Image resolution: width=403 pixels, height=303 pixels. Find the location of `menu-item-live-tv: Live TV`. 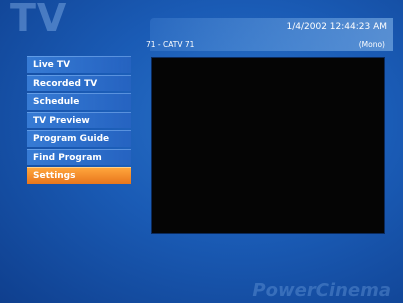

menu-item-live-tv: Live TV is located at coordinates (79, 64).